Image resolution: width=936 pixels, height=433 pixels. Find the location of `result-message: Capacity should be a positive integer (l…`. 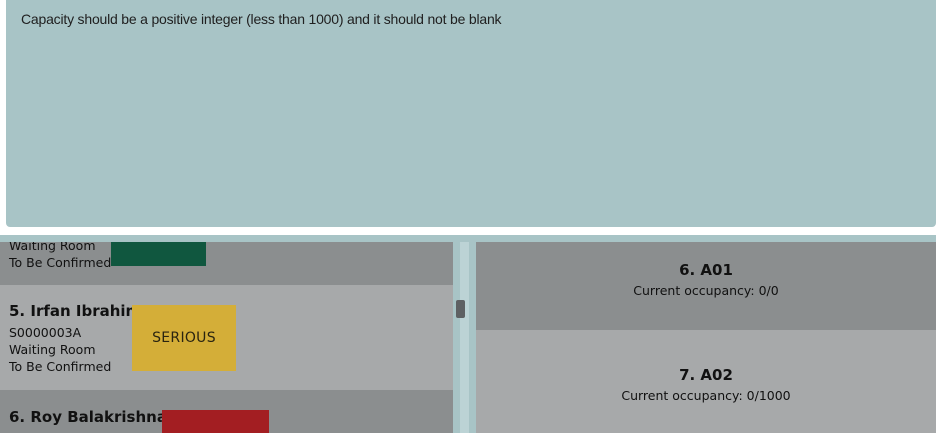

result-message: Capacity should be a positive integer (l… is located at coordinates (261, 19).